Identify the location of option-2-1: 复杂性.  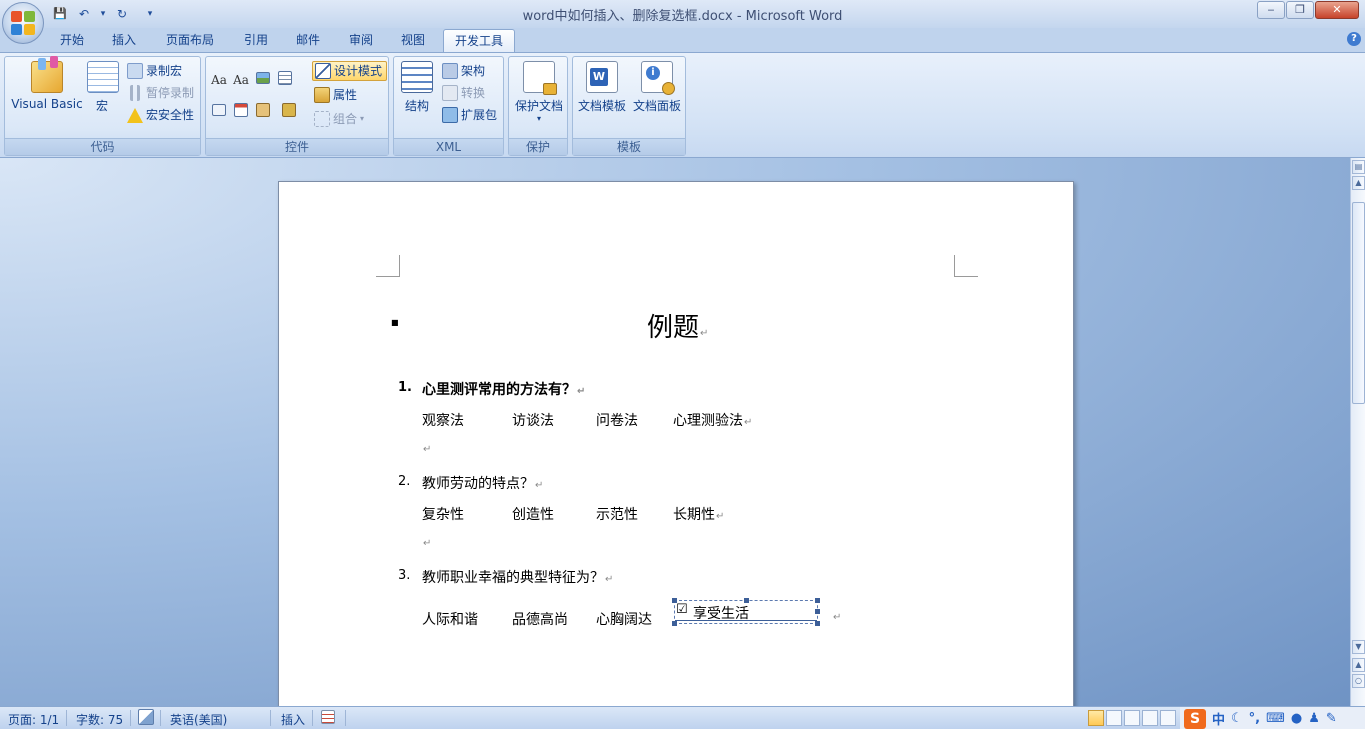
(443, 515).